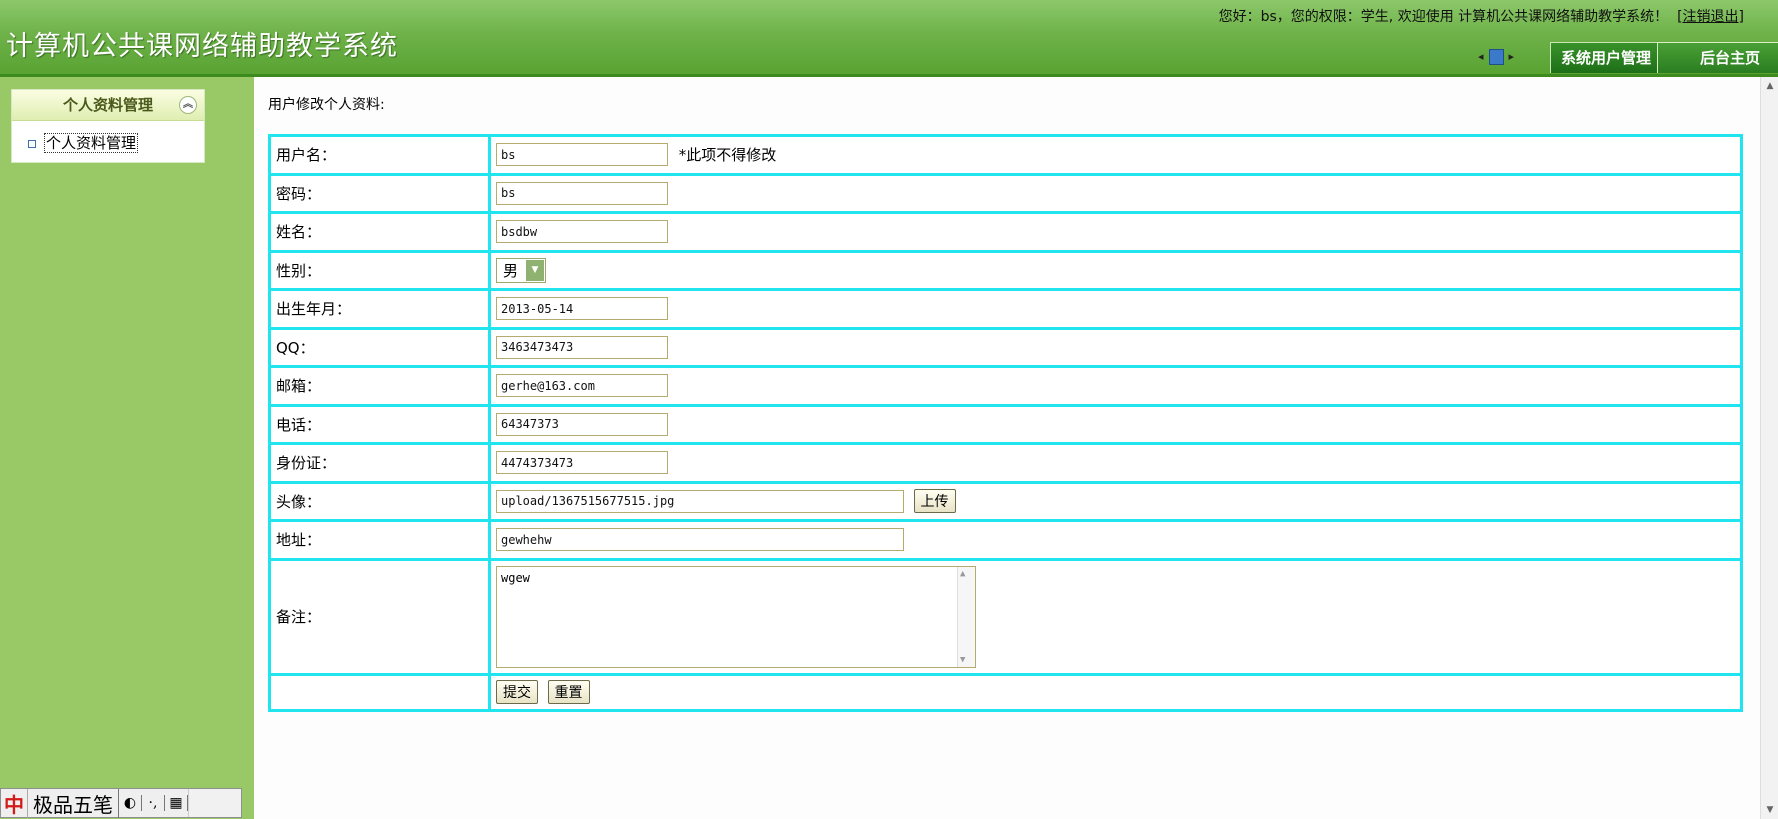 The image size is (1778, 819). Describe the element at coordinates (379, 347) in the screenshot. I see `qq-label: QQ：` at that location.